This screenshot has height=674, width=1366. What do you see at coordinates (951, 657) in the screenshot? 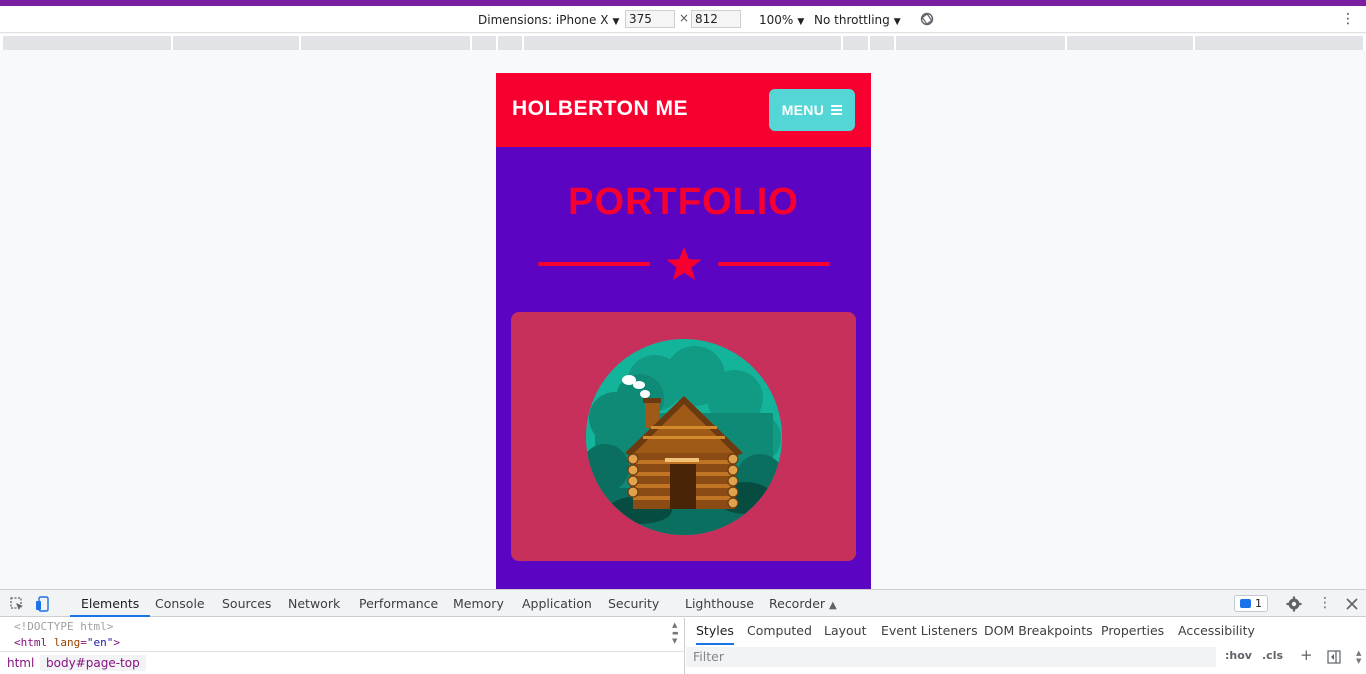
I see `styles-filter-input: Filter` at bounding box center [951, 657].